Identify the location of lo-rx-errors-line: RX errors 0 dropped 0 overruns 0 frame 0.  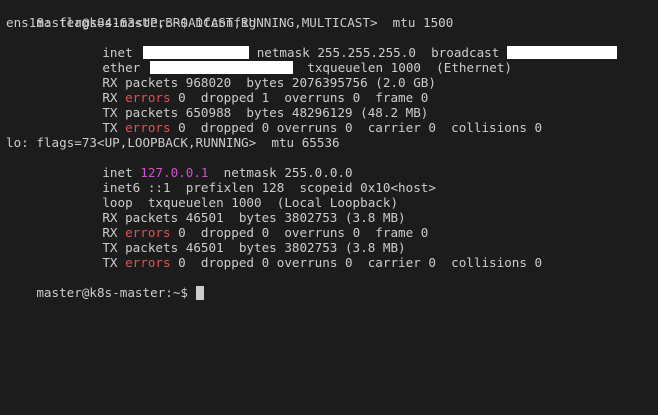
(217, 225).